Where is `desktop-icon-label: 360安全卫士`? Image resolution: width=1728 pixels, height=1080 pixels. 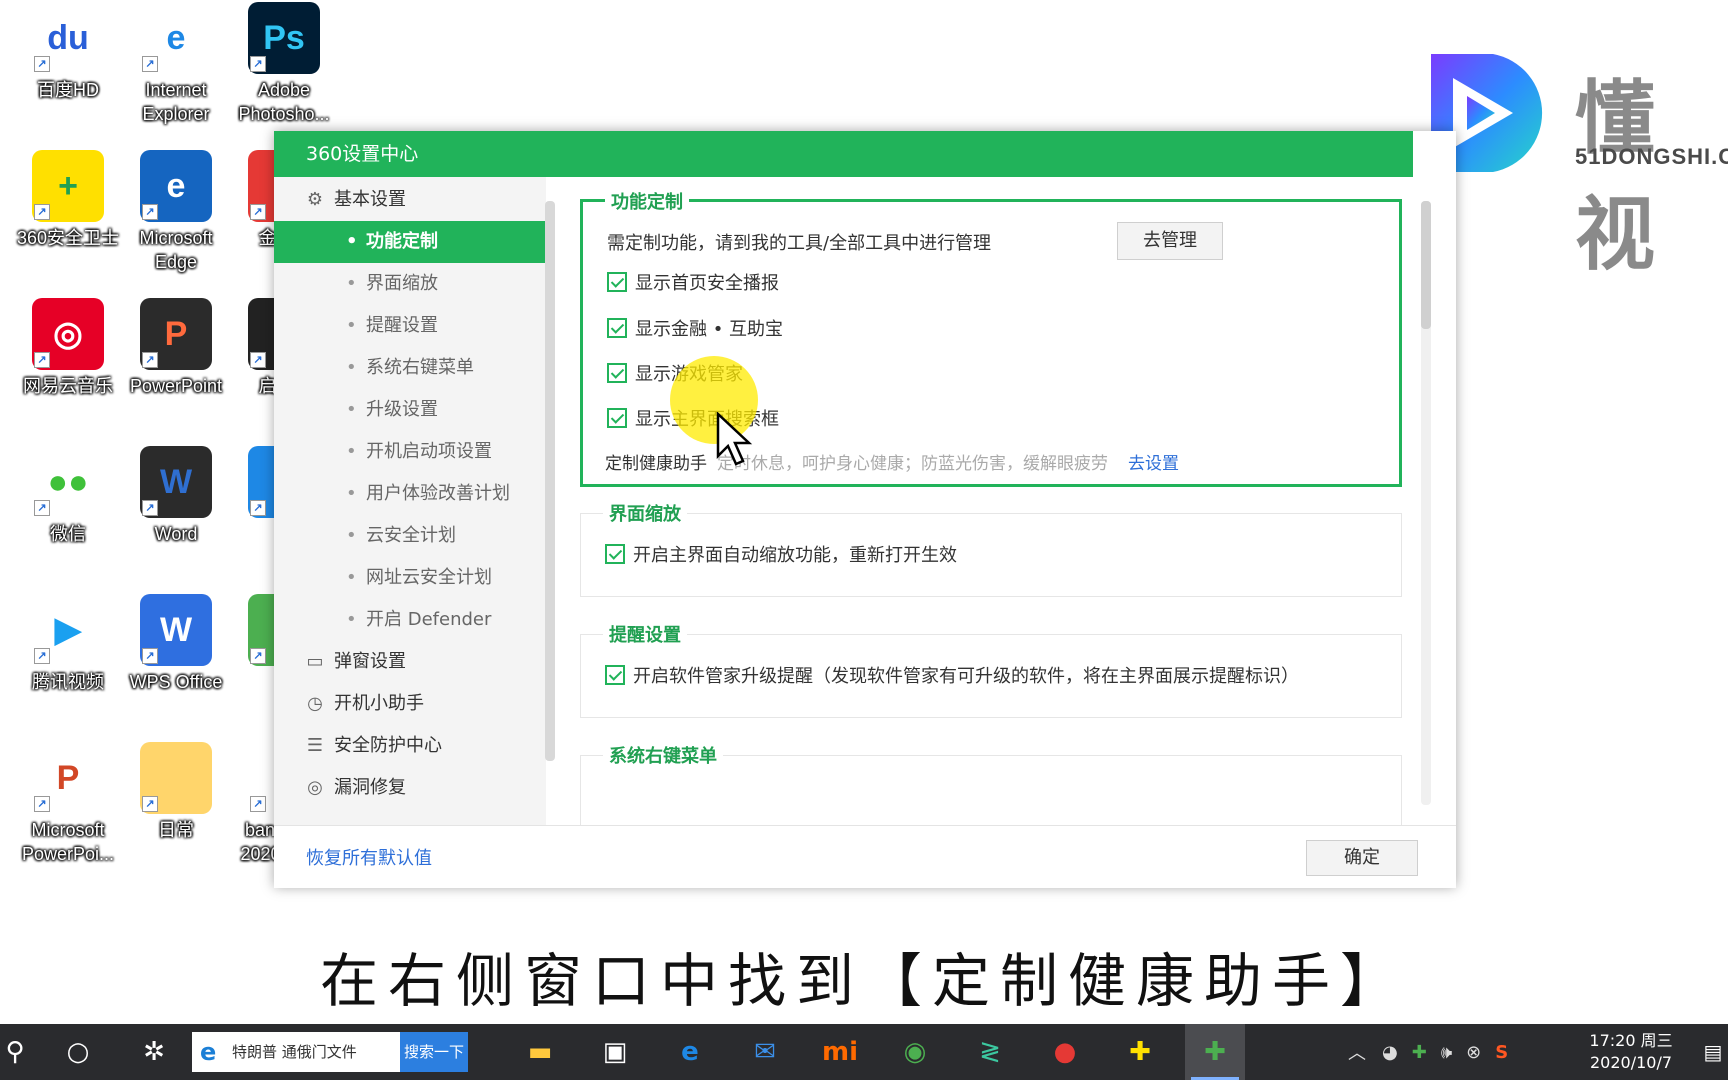 desktop-icon-label: 360安全卫士 is located at coordinates (68, 238).